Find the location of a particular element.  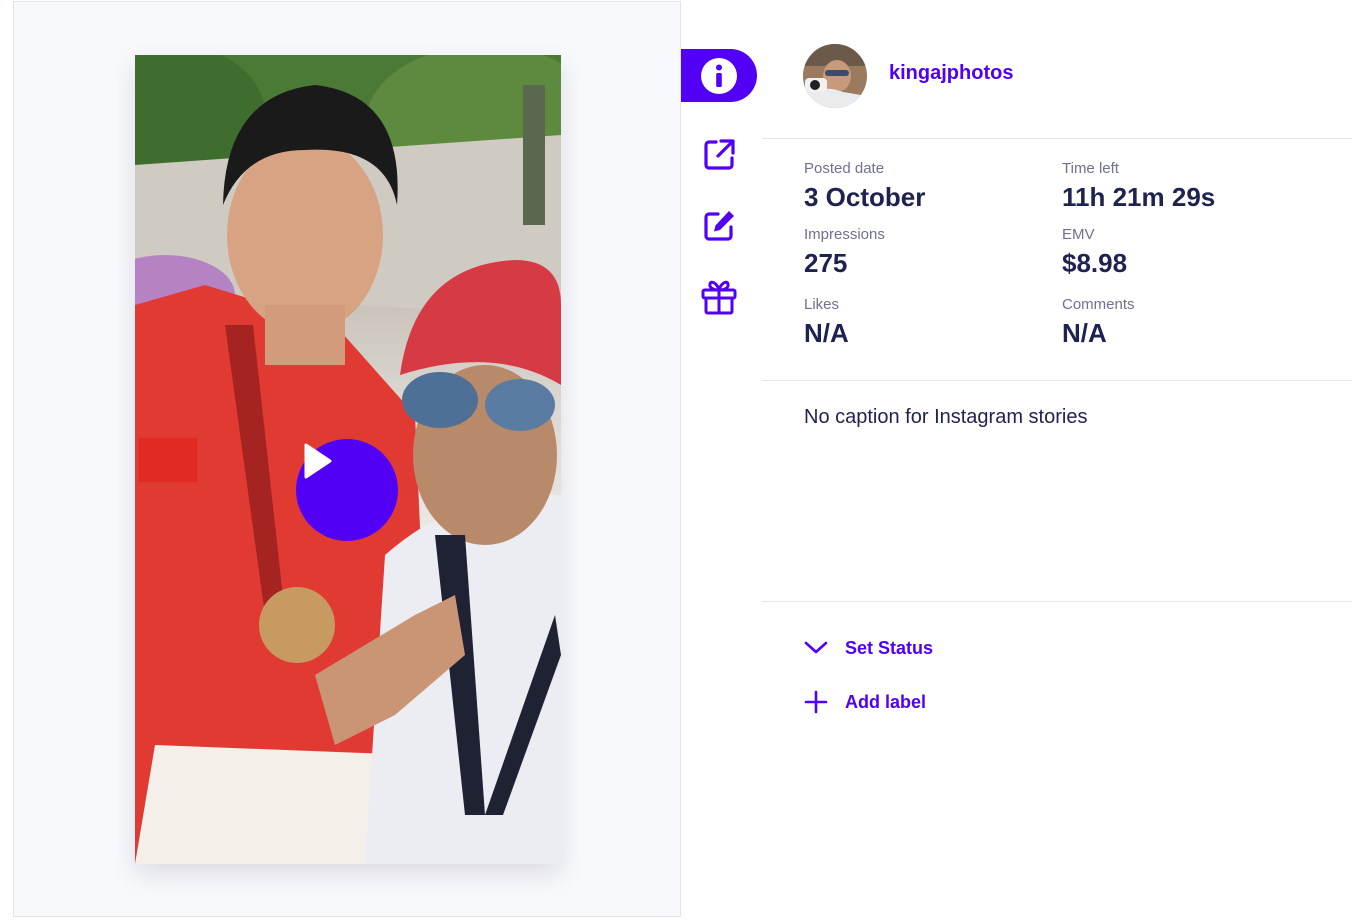

info-tab is located at coordinates (719, 75).